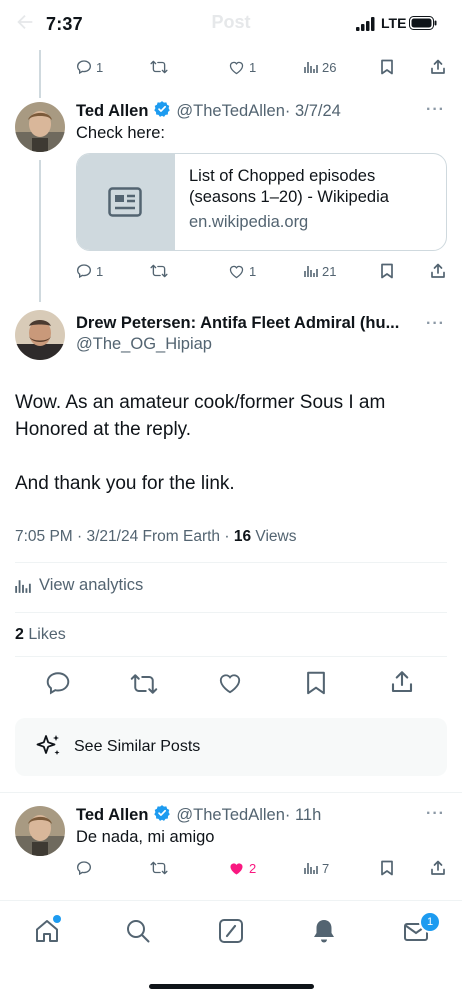 The height and width of the screenshot is (1000, 462). Describe the element at coordinates (231, 986) in the screenshot. I see `home-indicator` at that location.